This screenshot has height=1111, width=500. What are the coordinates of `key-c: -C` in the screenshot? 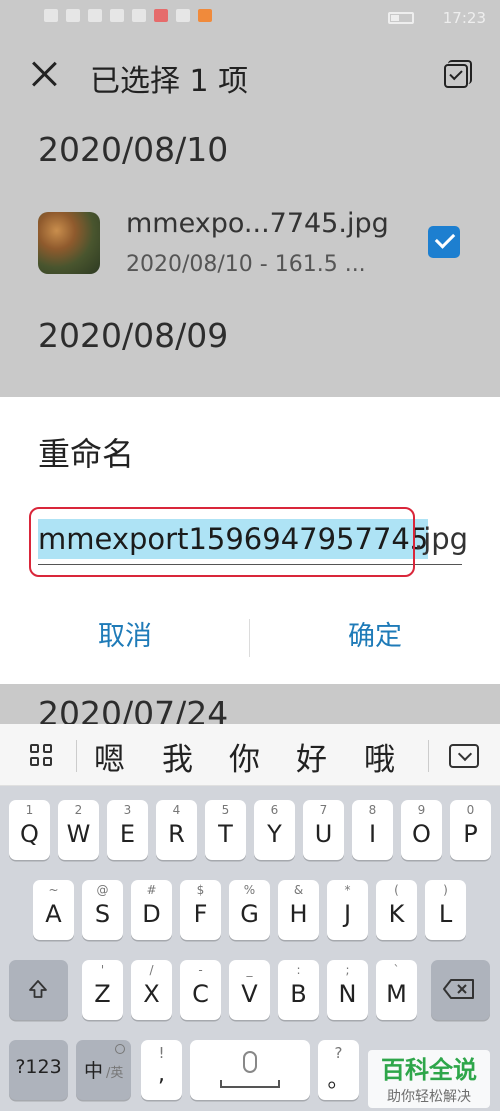 It's located at (200, 990).